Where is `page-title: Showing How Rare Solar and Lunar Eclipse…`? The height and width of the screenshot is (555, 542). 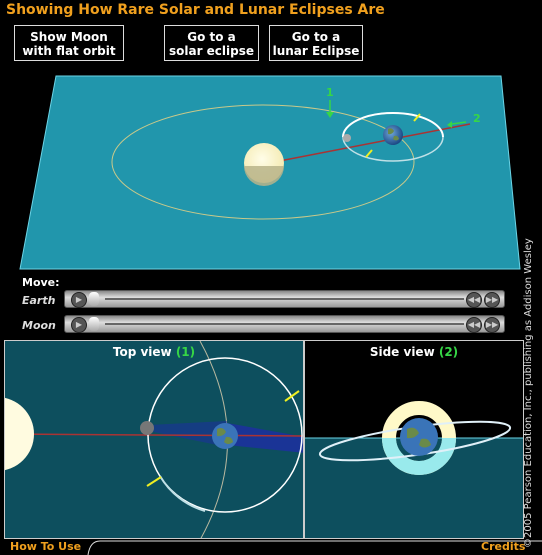 page-title: Showing How Rare Solar and Lunar Eclipse… is located at coordinates (195, 10).